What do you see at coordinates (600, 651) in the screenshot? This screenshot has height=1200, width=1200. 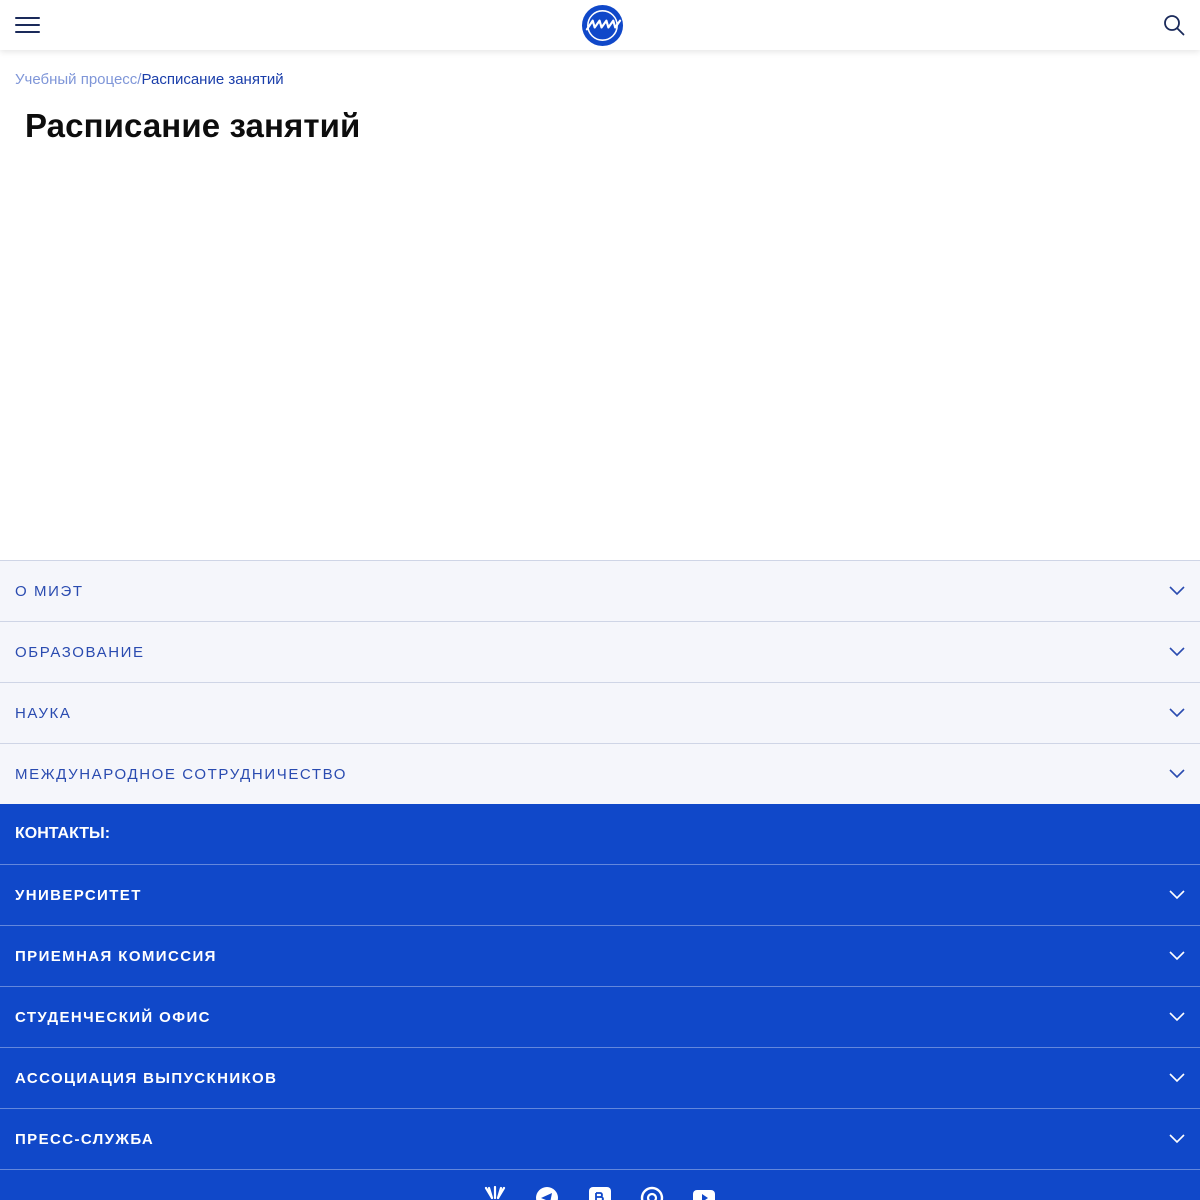 I see `nav-item-education: ОБРАЗОВАНИЕ` at bounding box center [600, 651].